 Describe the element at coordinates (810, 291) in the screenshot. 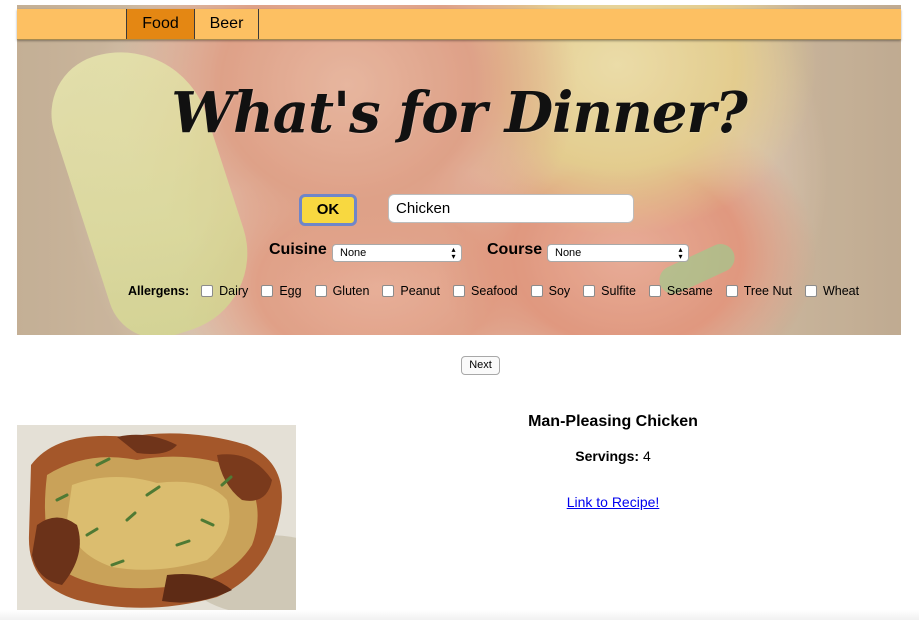

I see `wheat-checkbox` at that location.